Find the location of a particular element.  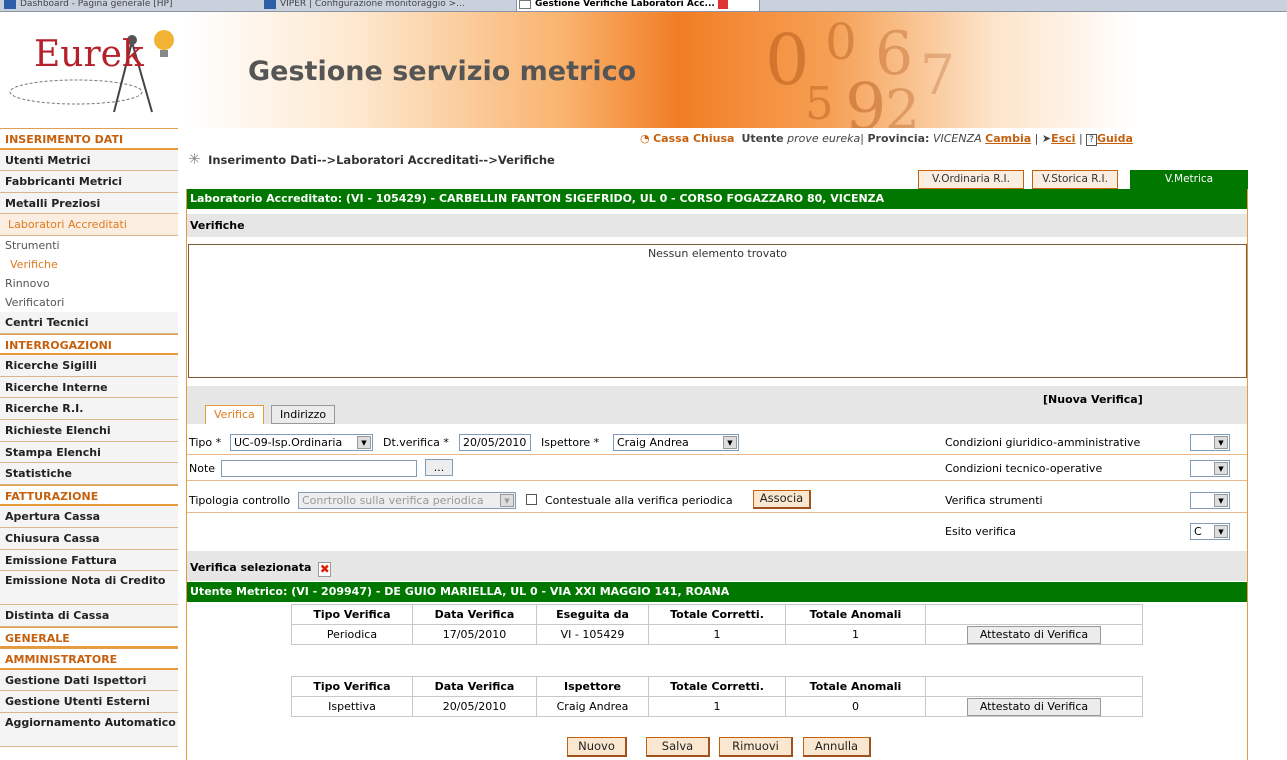

sidebar-item-nota-credito: Emissione Nota di Credito is located at coordinates (89, 588).